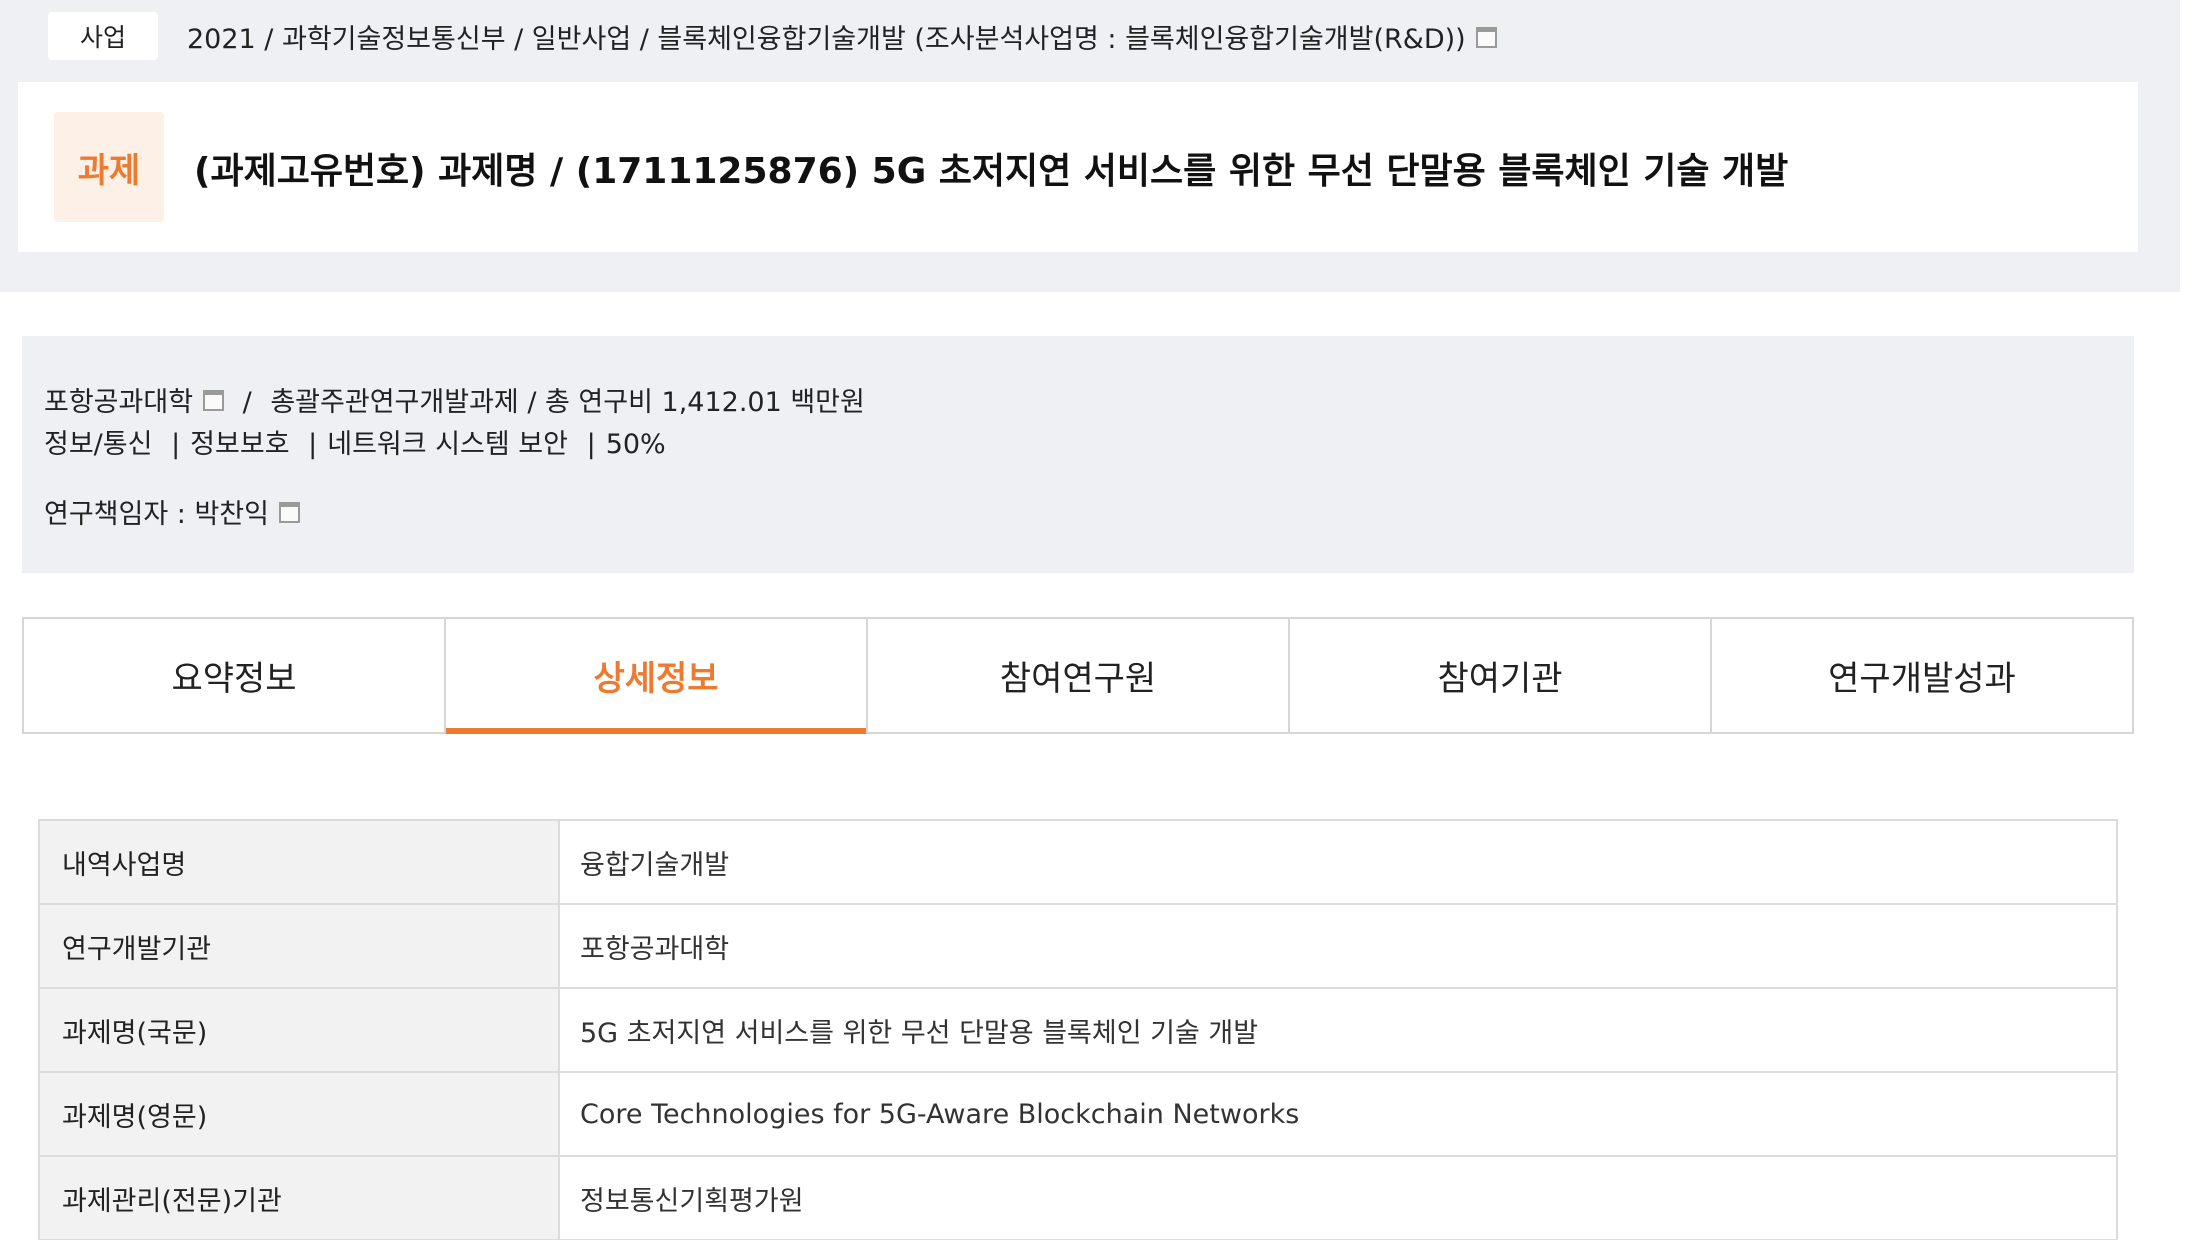 The width and height of the screenshot is (2212, 1240). What do you see at coordinates (98, 444) in the screenshot?
I see `category-1: 정보/통신` at bounding box center [98, 444].